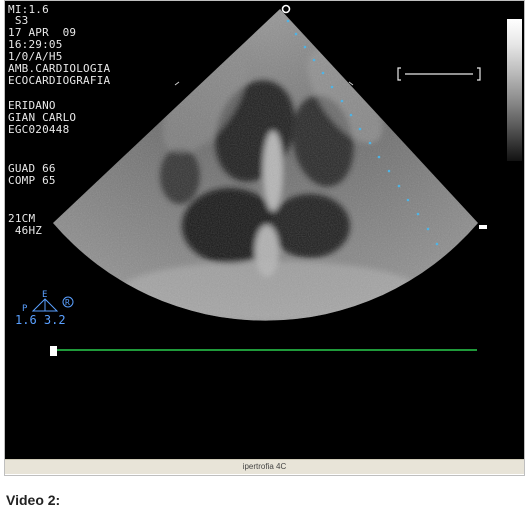 The height and width of the screenshot is (513, 530). Describe the element at coordinates (39, 129) in the screenshot. I see `patient-id: EGC020448` at that location.